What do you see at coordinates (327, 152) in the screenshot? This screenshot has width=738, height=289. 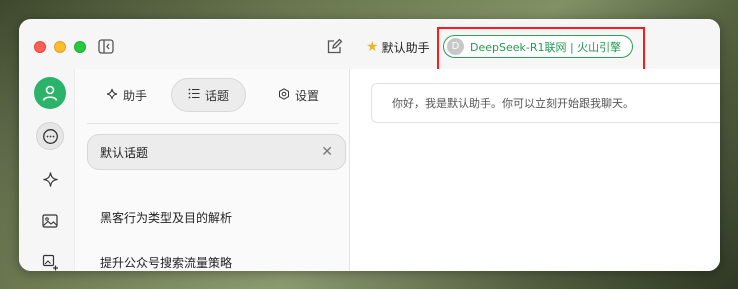 I see `close-icon: ✕` at bounding box center [327, 152].